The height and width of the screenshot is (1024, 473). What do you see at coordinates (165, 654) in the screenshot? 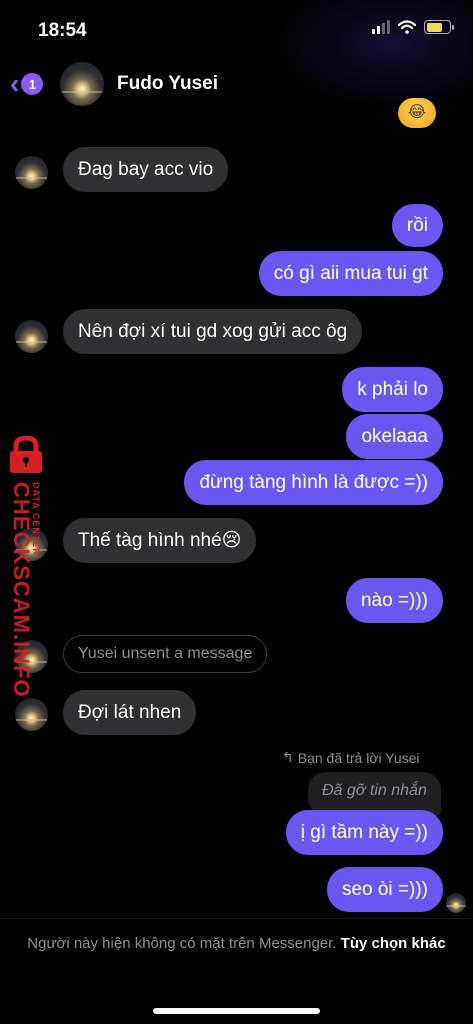
I see `unsent-message-notice: Yusei unsent a message` at bounding box center [165, 654].